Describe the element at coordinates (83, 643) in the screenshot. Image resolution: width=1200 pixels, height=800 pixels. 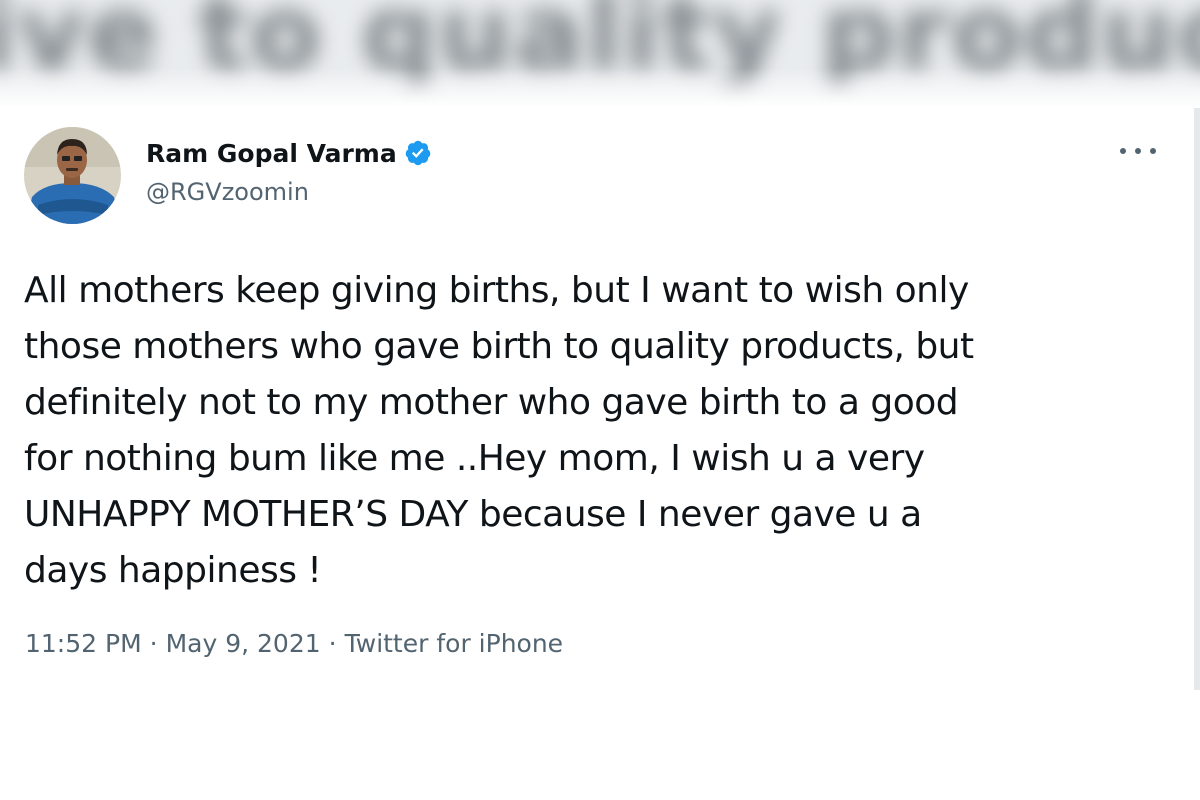
I see `tweet-time: 11:52 PM` at that location.